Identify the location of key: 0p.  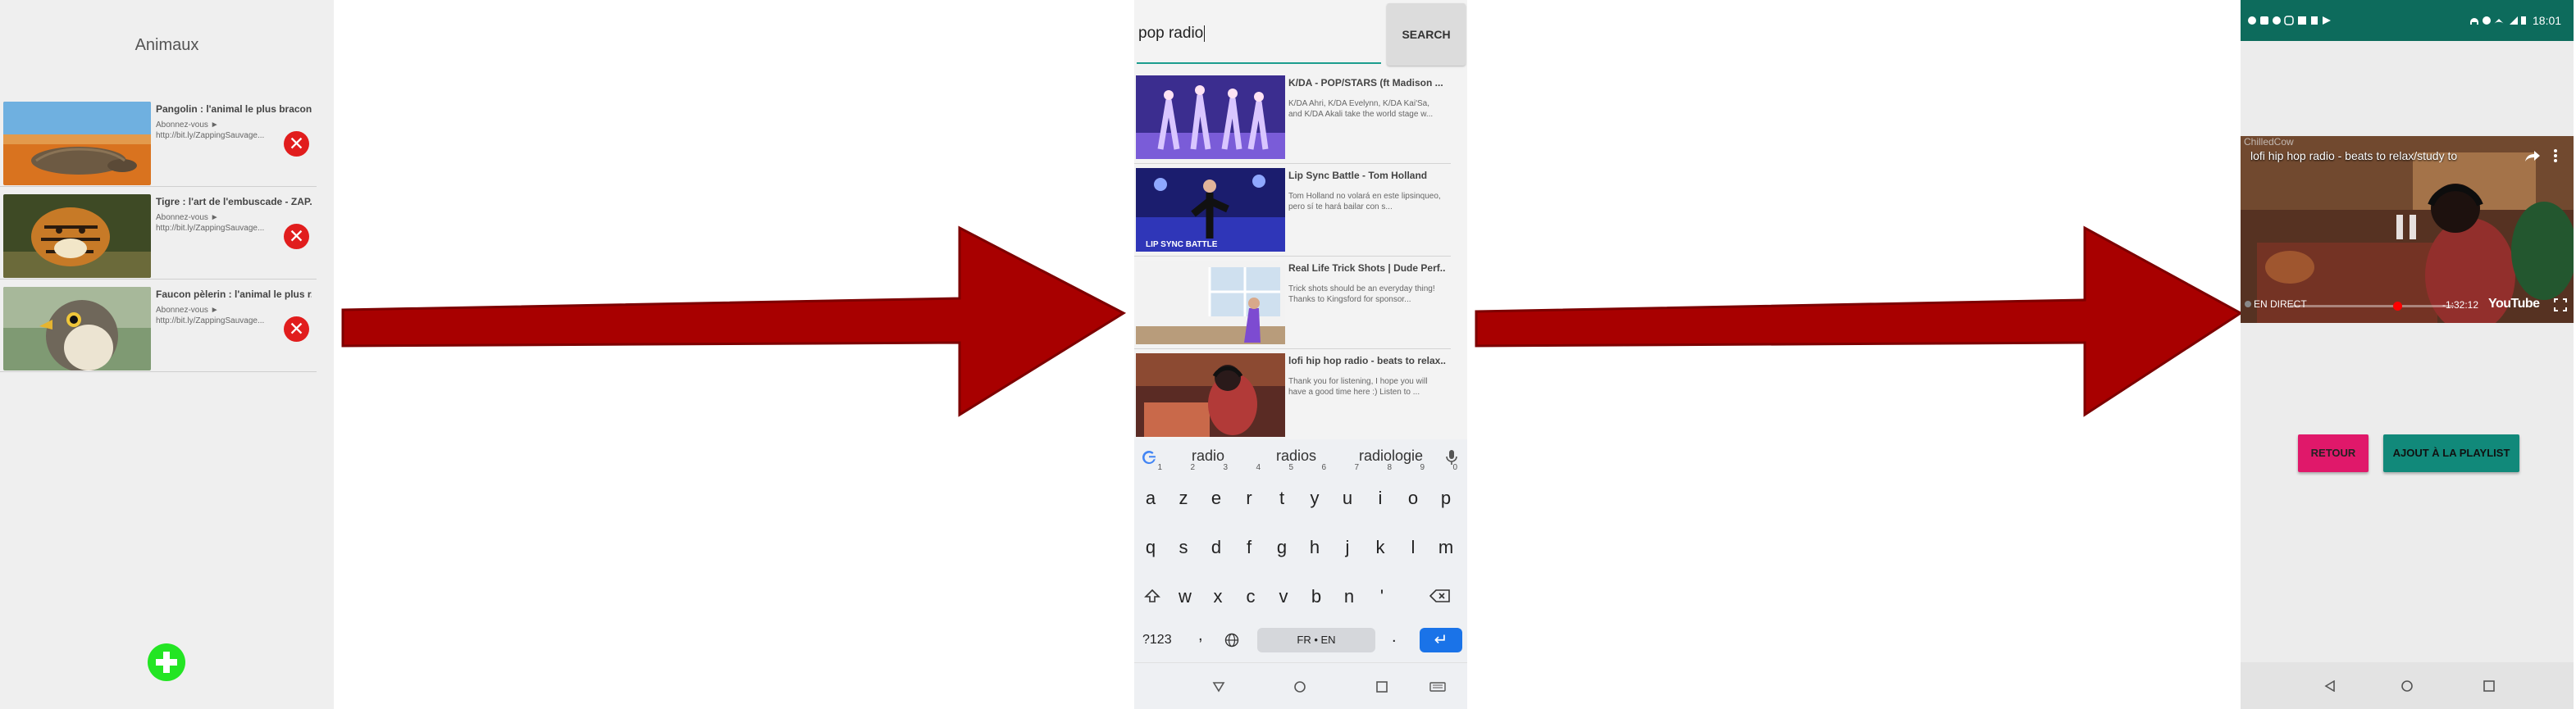
(1445, 492).